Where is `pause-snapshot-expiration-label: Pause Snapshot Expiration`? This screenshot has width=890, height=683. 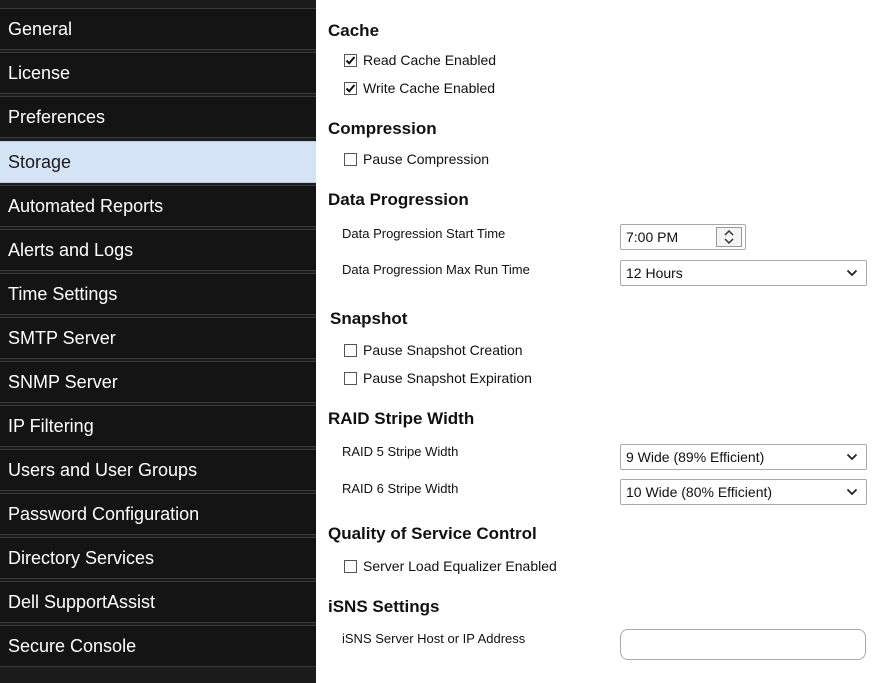
pause-snapshot-expiration-label: Pause Snapshot Expiration is located at coordinates (447, 378).